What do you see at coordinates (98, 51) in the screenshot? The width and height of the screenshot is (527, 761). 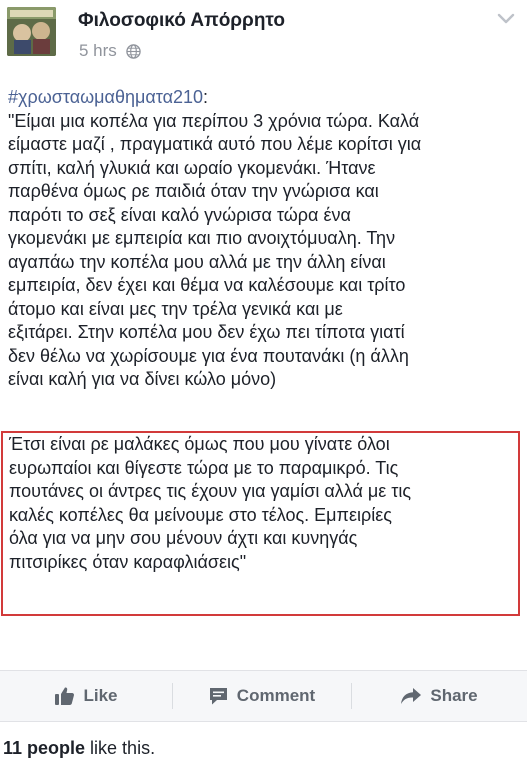 I see `post-timestamp: 5 hrs` at bounding box center [98, 51].